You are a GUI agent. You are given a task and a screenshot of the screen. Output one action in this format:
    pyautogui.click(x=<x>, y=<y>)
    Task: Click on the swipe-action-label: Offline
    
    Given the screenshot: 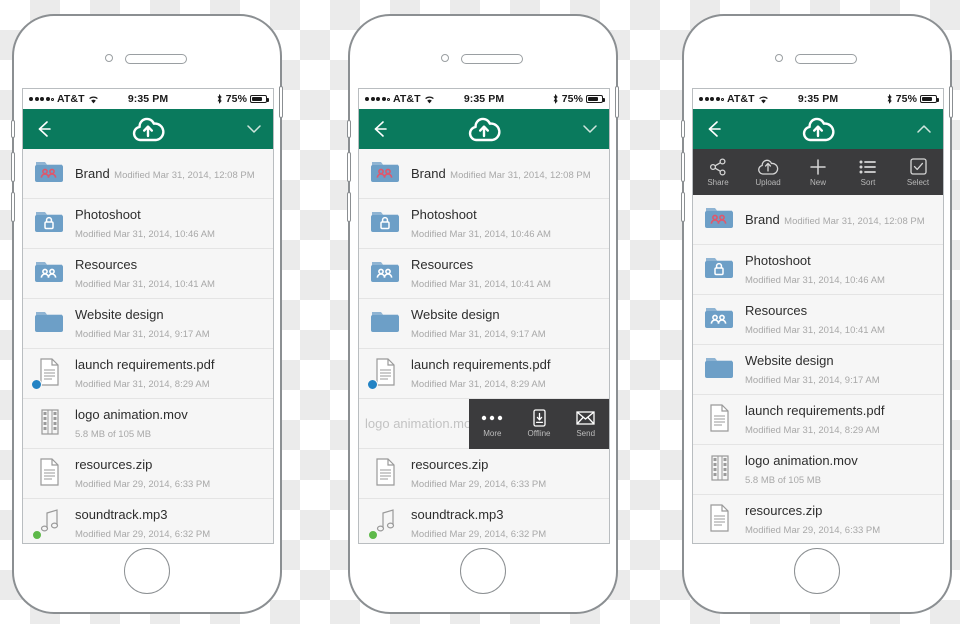 What is the action you would take?
    pyautogui.click(x=539, y=433)
    